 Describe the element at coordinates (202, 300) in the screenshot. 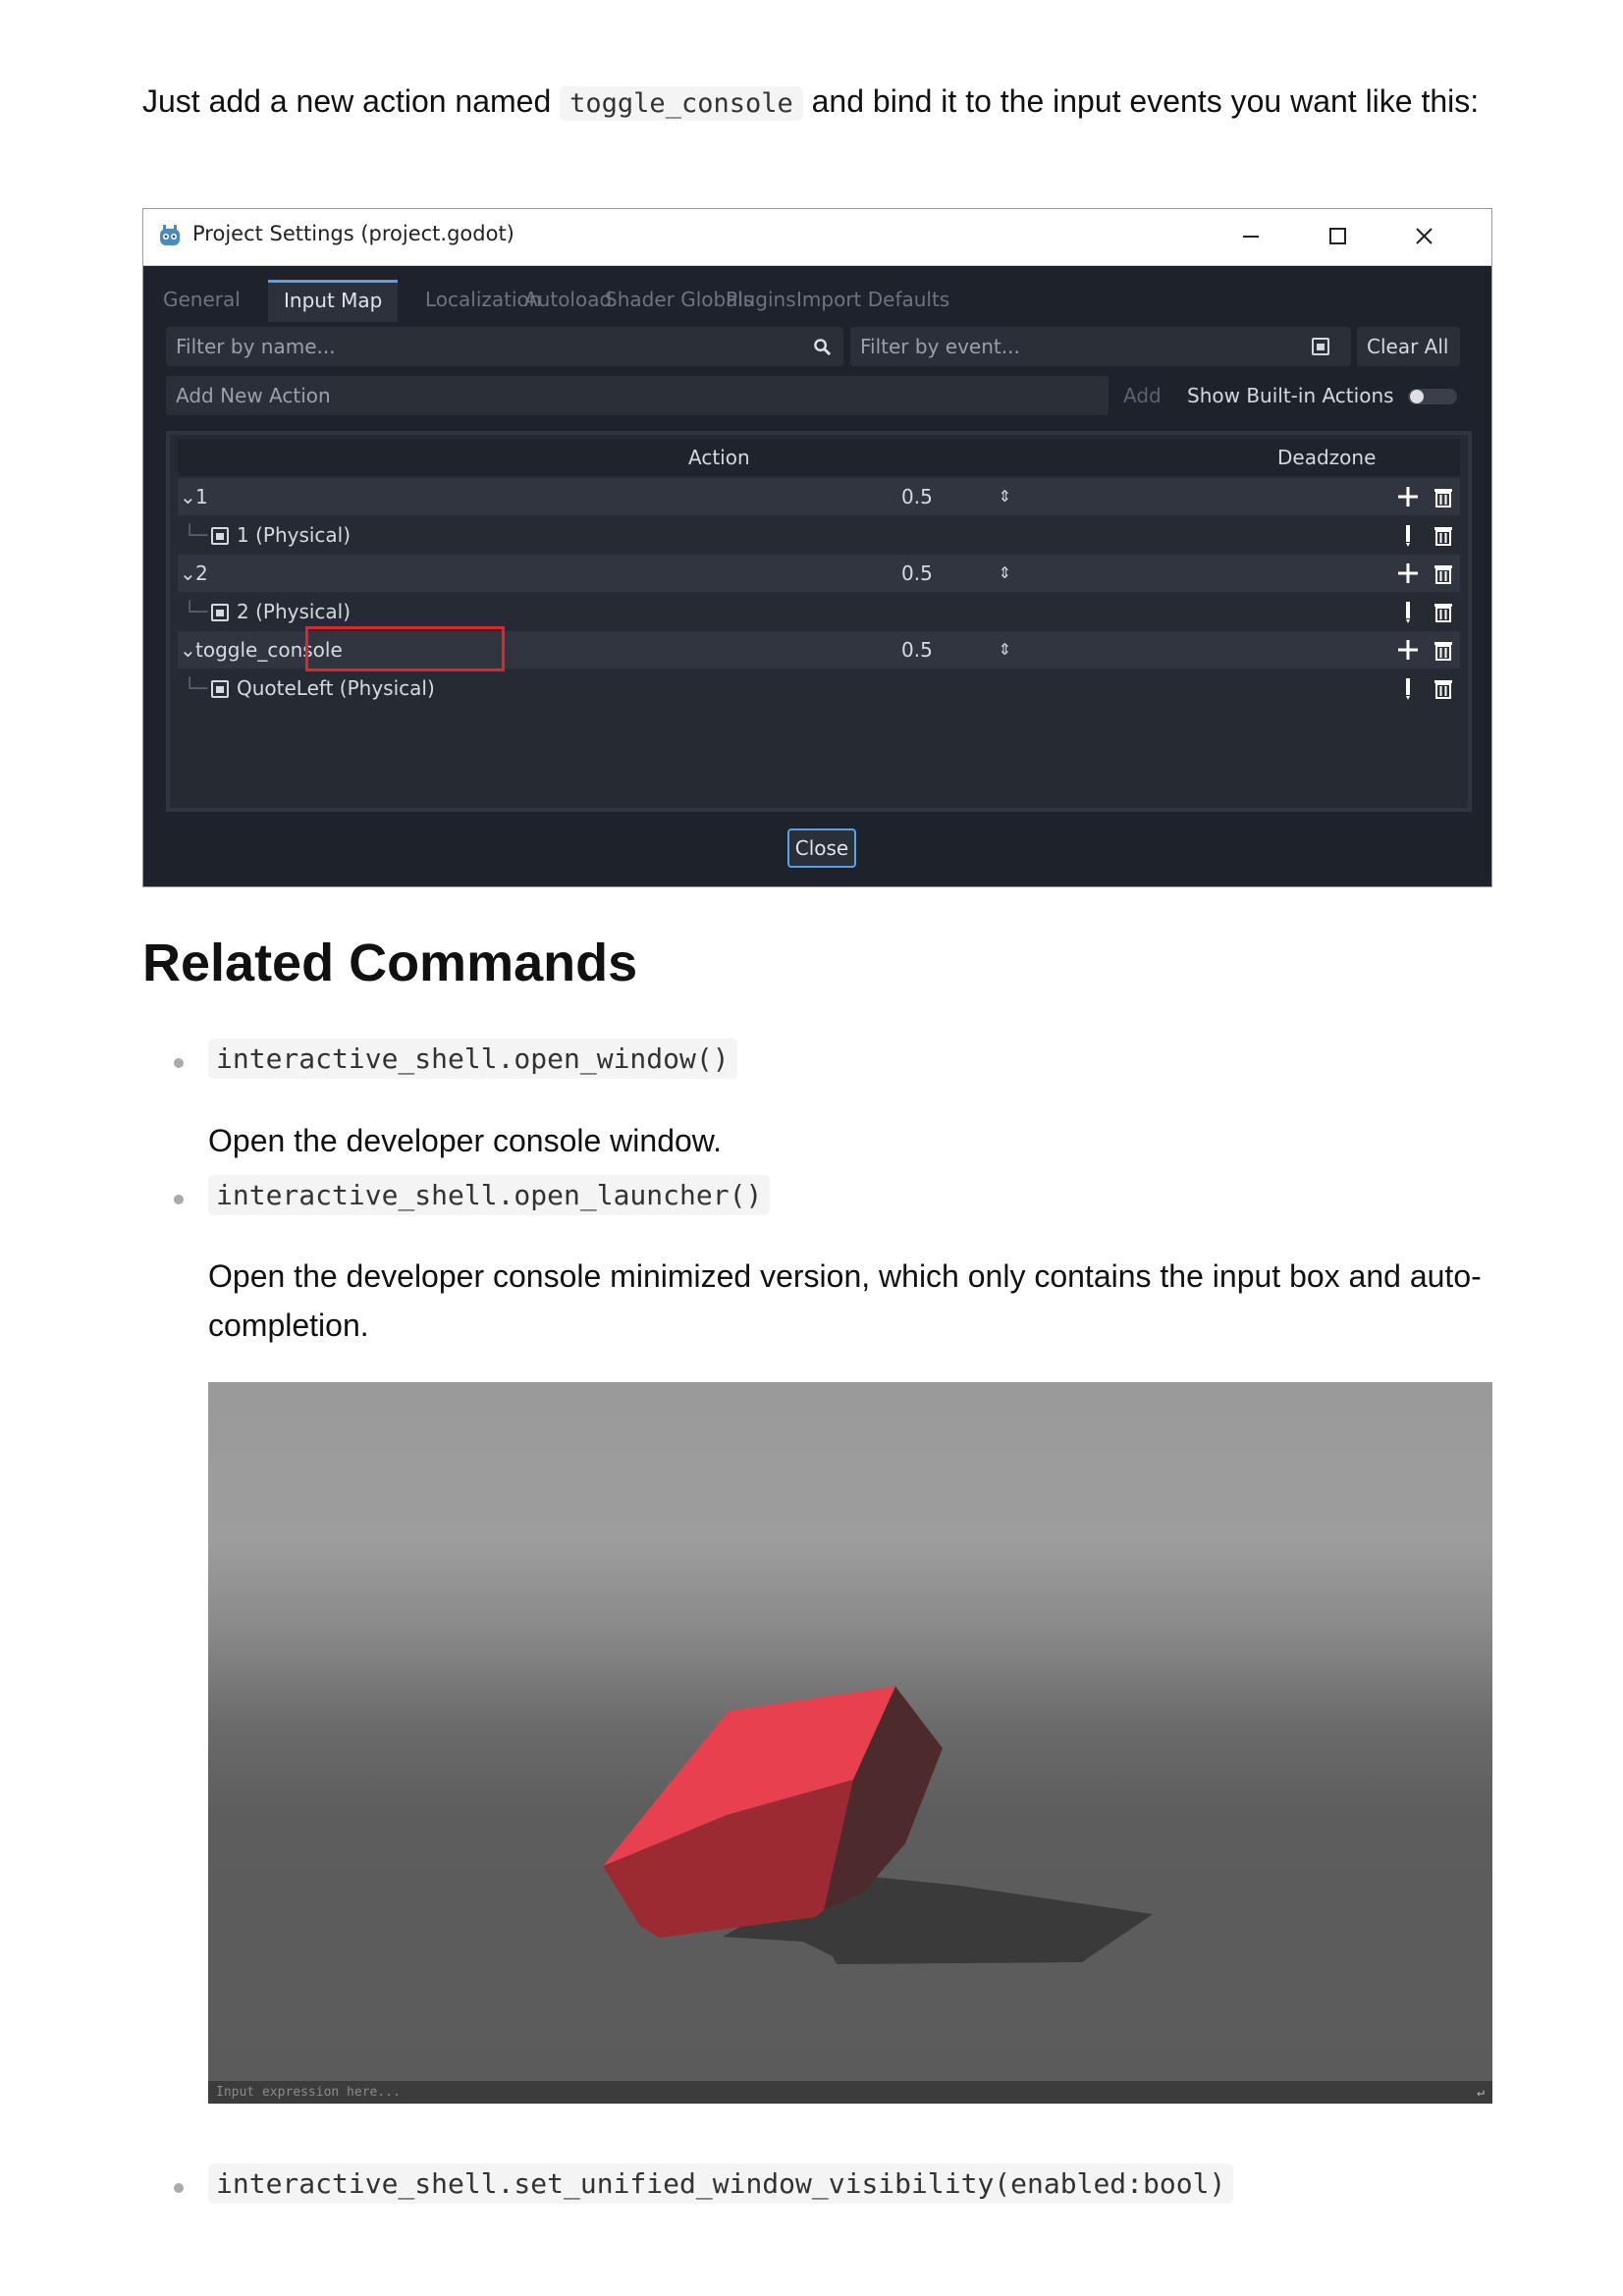

I see `tab-general: General` at that location.